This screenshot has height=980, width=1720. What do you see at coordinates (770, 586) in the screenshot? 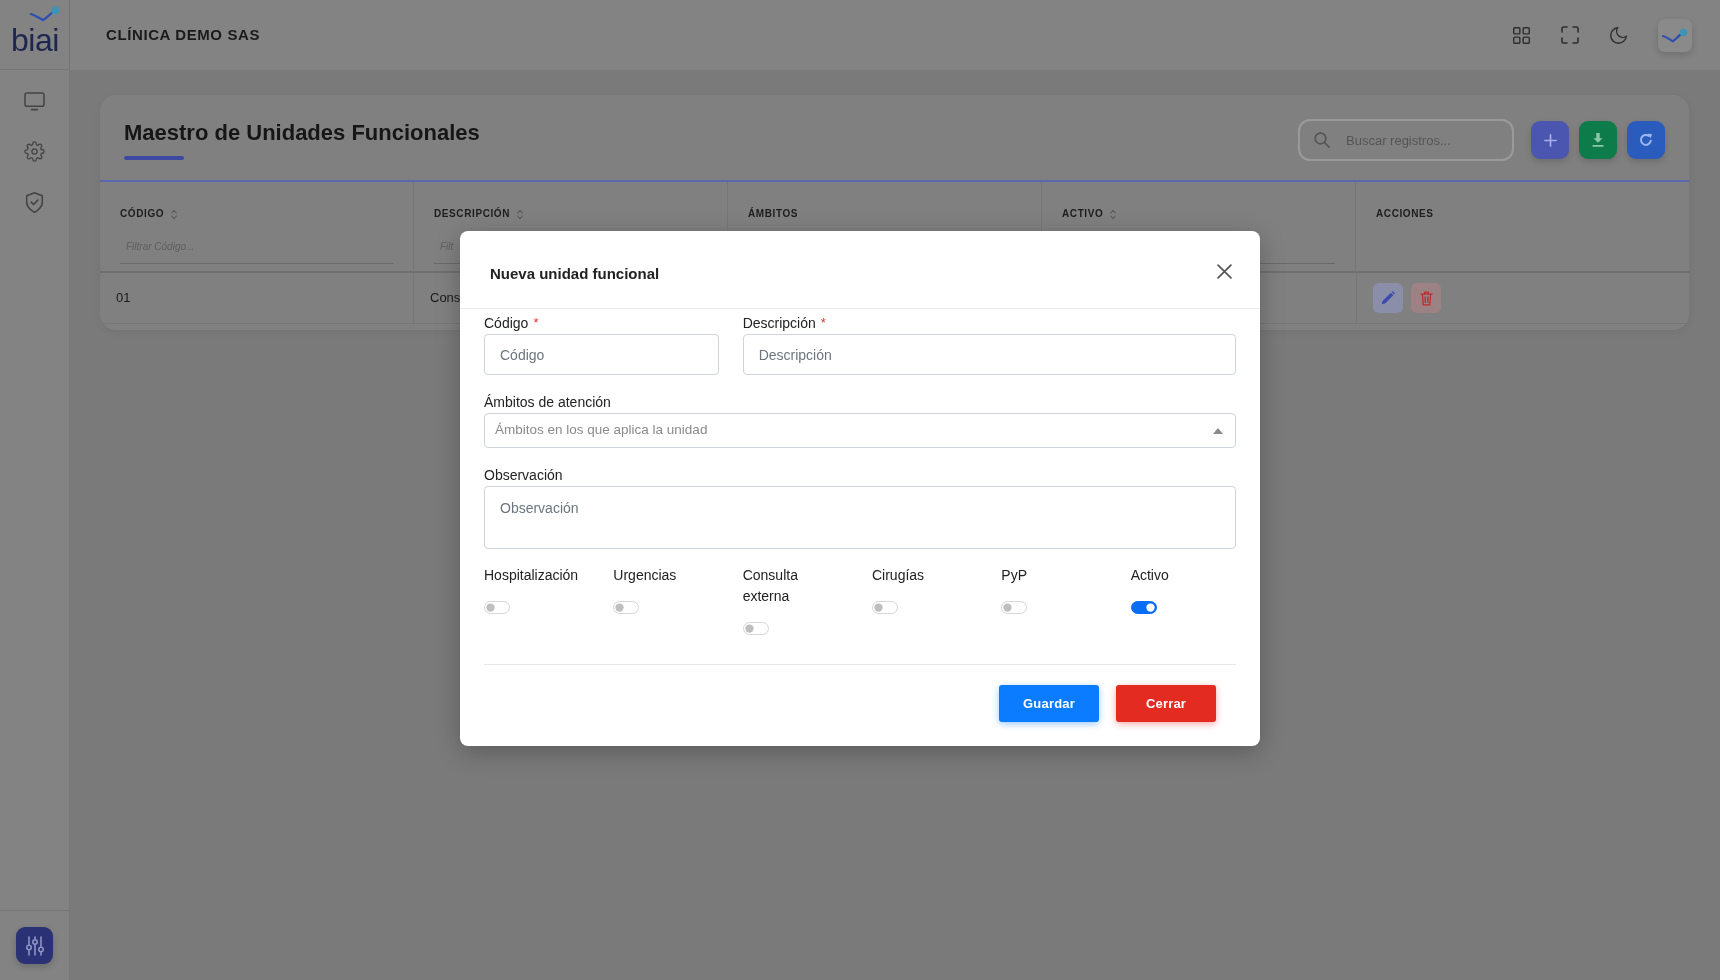
I see `toggle-label: Consulta externa` at bounding box center [770, 586].